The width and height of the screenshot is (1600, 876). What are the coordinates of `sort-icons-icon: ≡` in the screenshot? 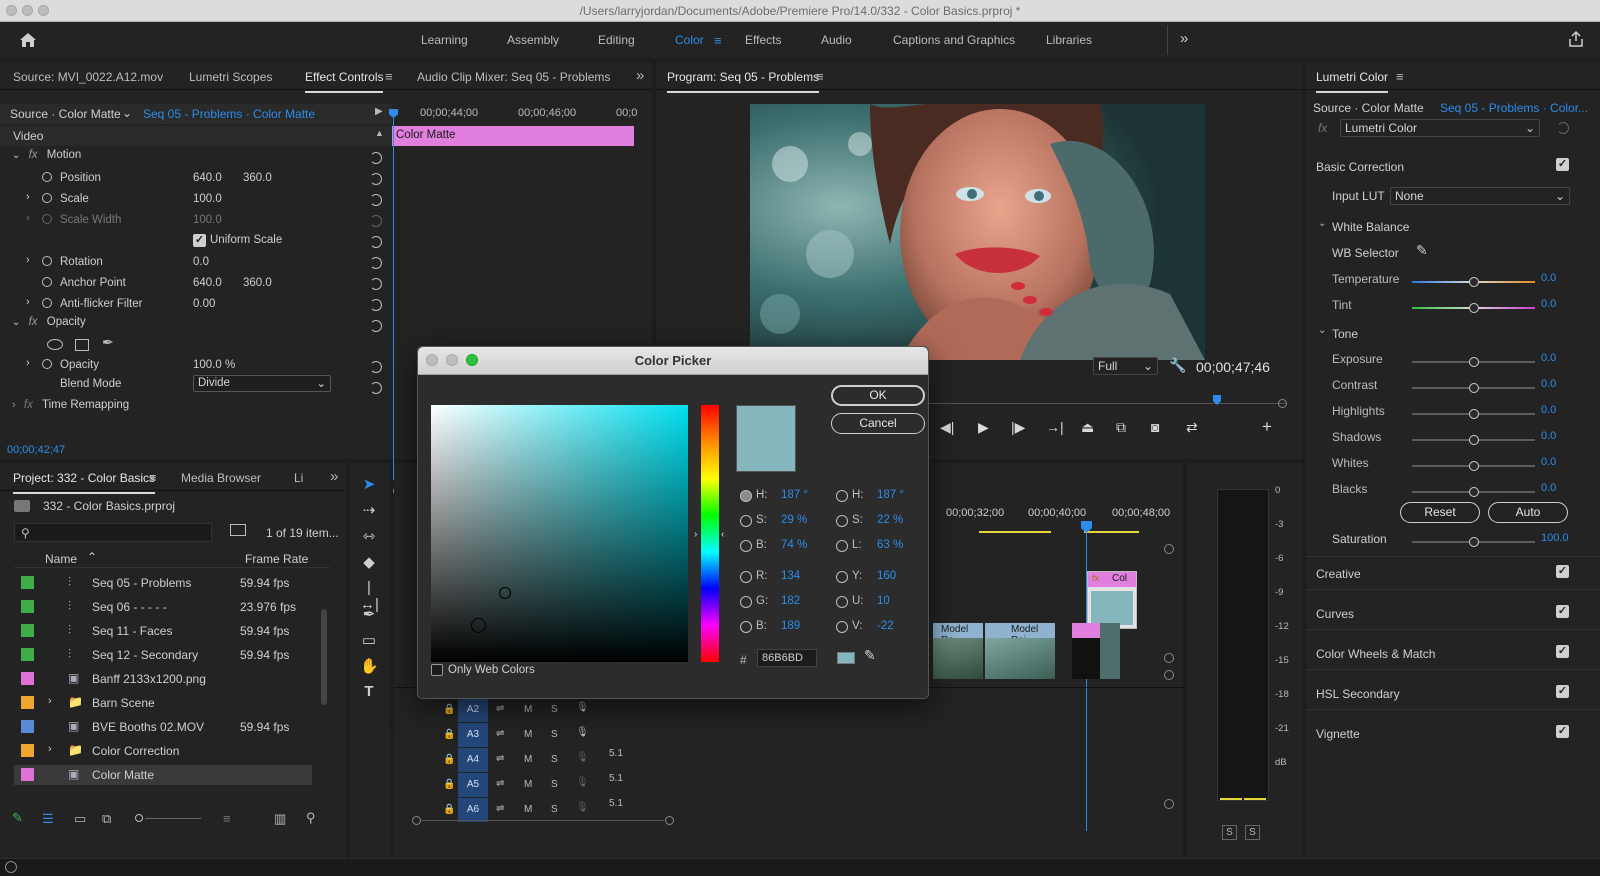 It's located at (227, 818).